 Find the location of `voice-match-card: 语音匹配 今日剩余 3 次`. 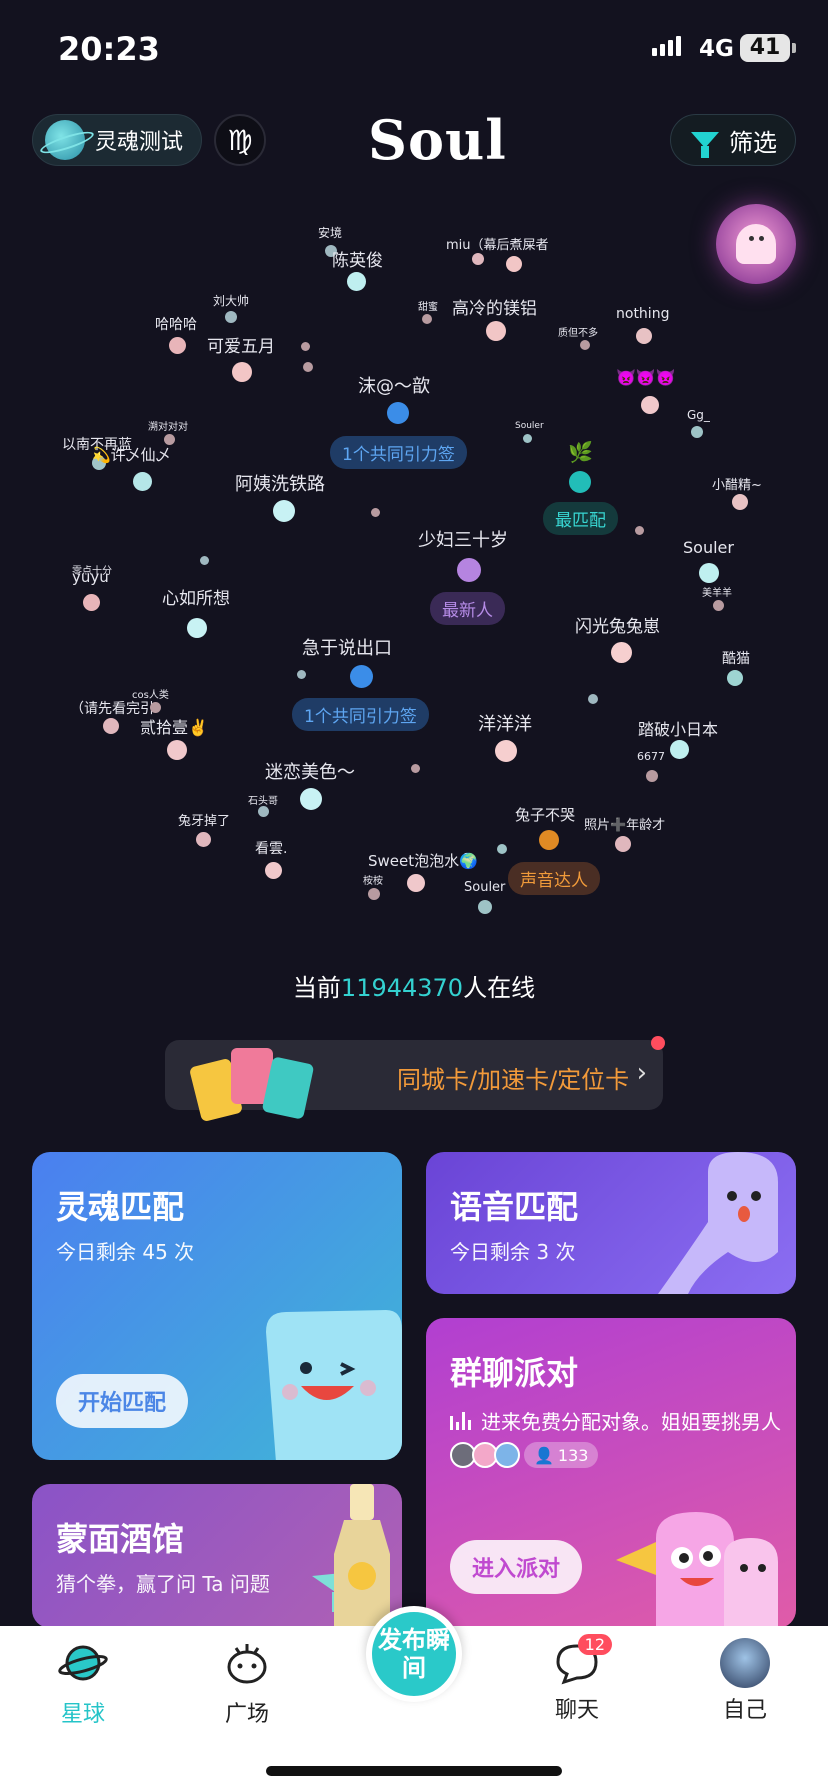

voice-match-card: 语音匹配 今日剩余 3 次 is located at coordinates (611, 1223).